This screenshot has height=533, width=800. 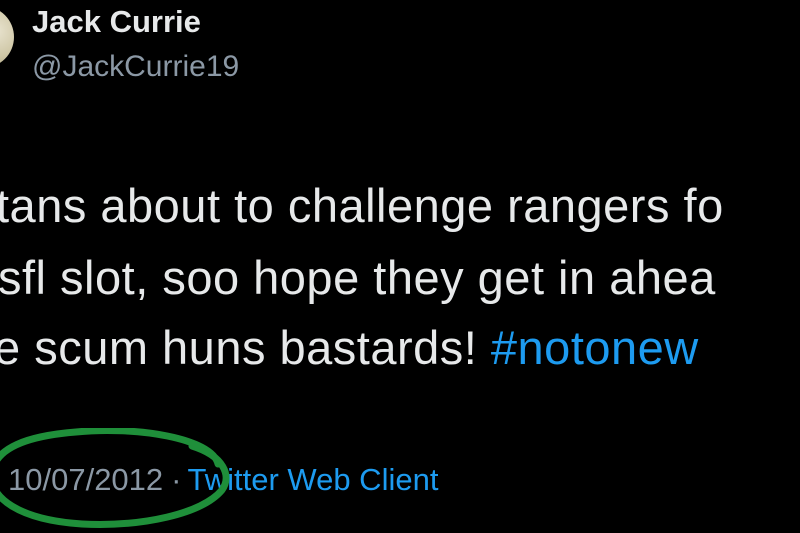 I want to click on tweet-text-line-2: sfl slot, soo hope they get in ahea, so click(x=358, y=277).